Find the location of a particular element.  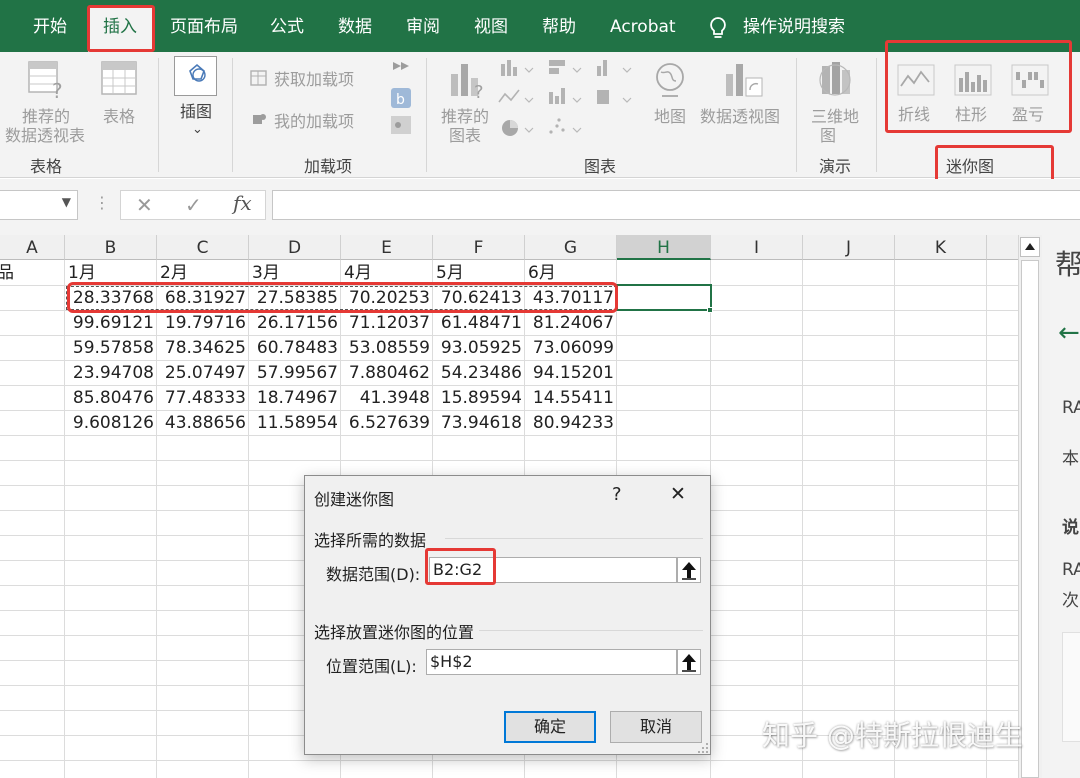

cell-value: 81.24067 is located at coordinates (571, 322).